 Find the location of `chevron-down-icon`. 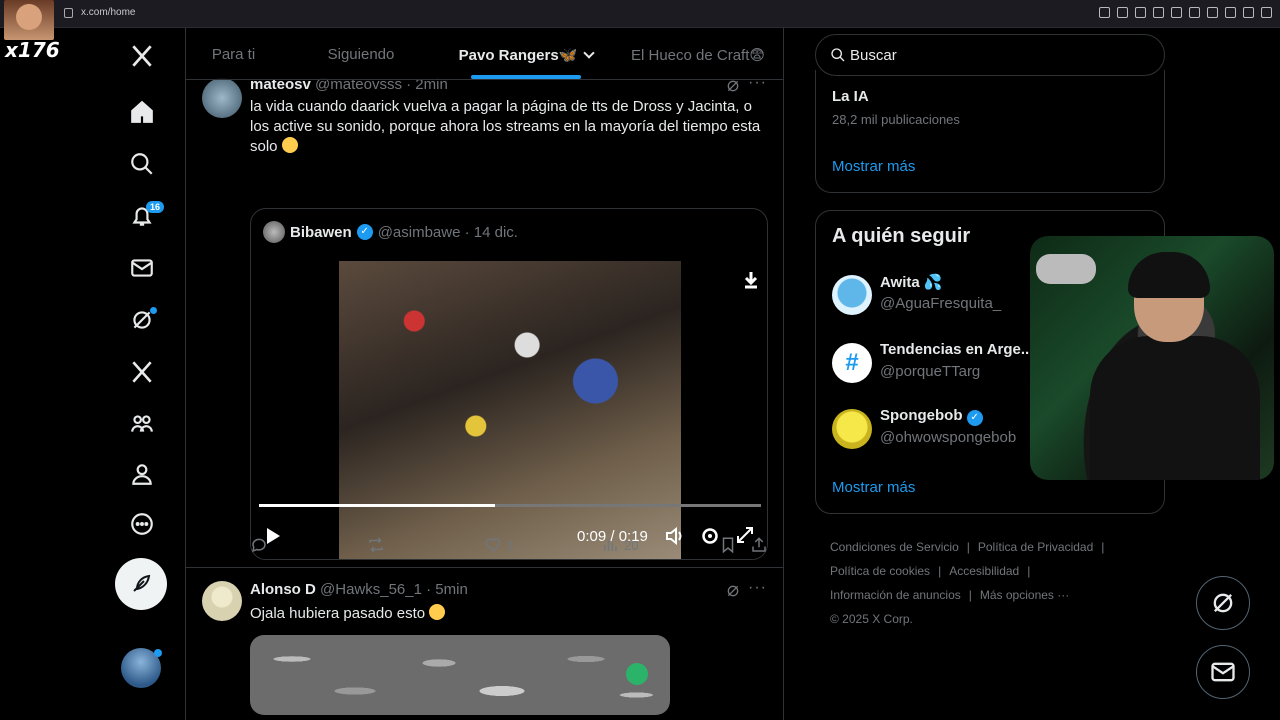

chevron-down-icon is located at coordinates (589, 53).